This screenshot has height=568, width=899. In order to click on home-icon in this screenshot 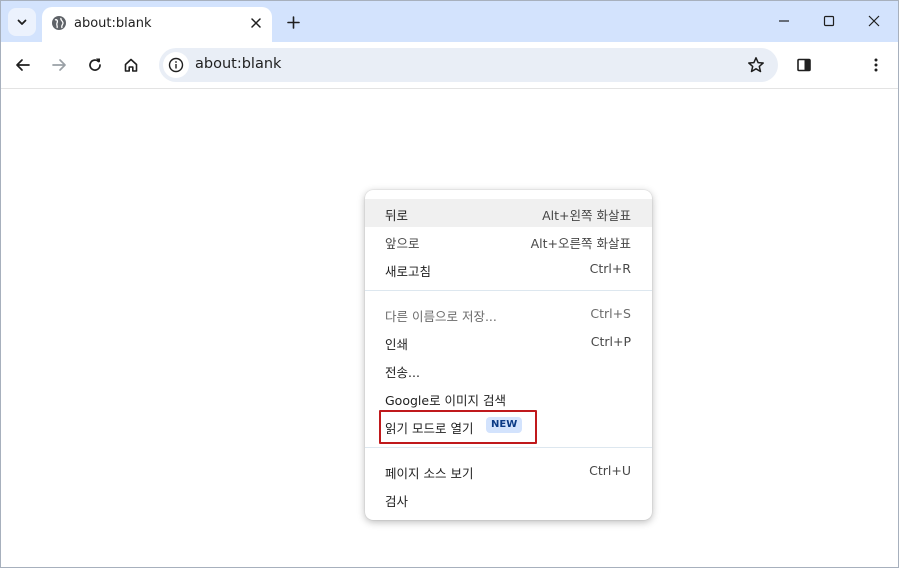, I will do `click(131, 65)`.